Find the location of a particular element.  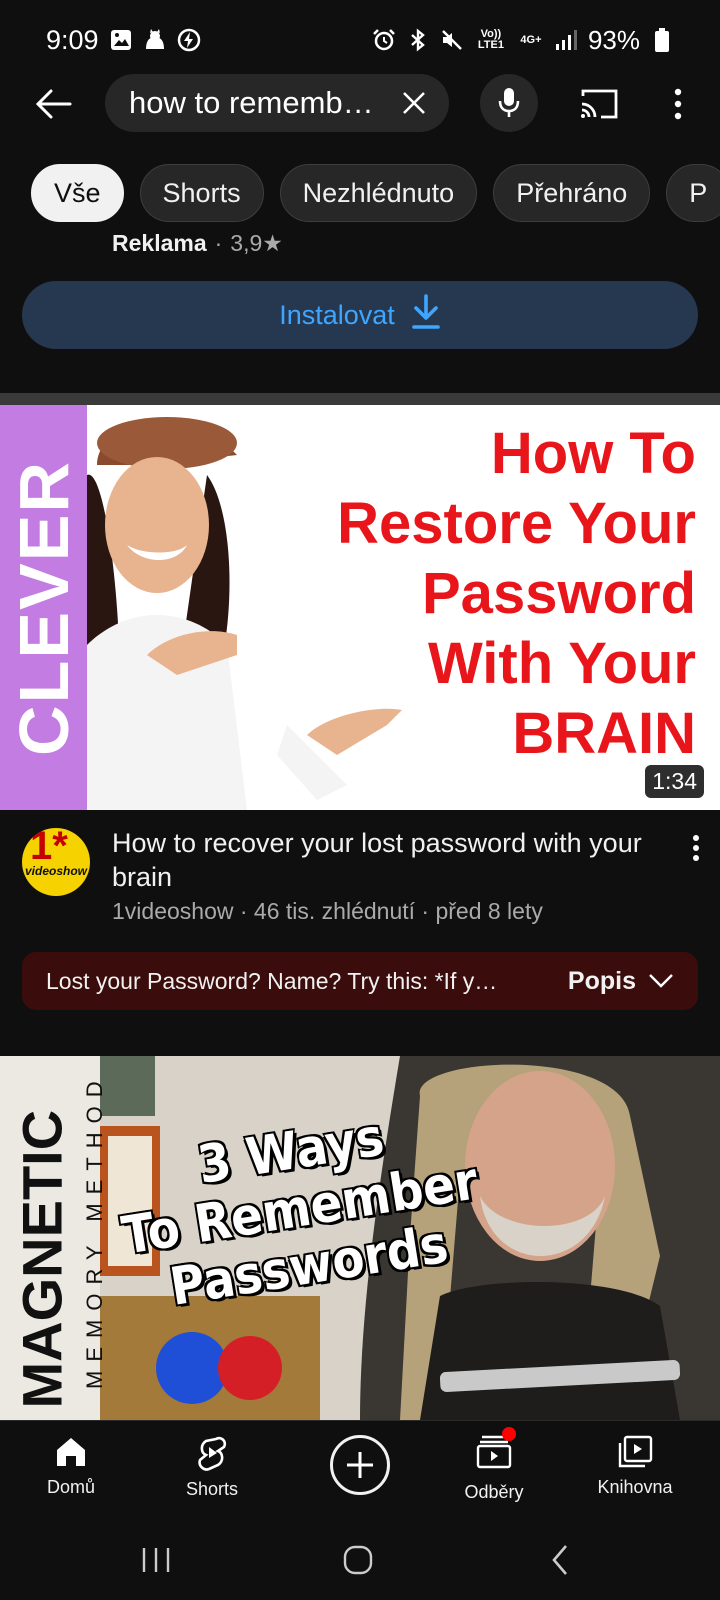

description-toggle: Popis is located at coordinates (621, 981).